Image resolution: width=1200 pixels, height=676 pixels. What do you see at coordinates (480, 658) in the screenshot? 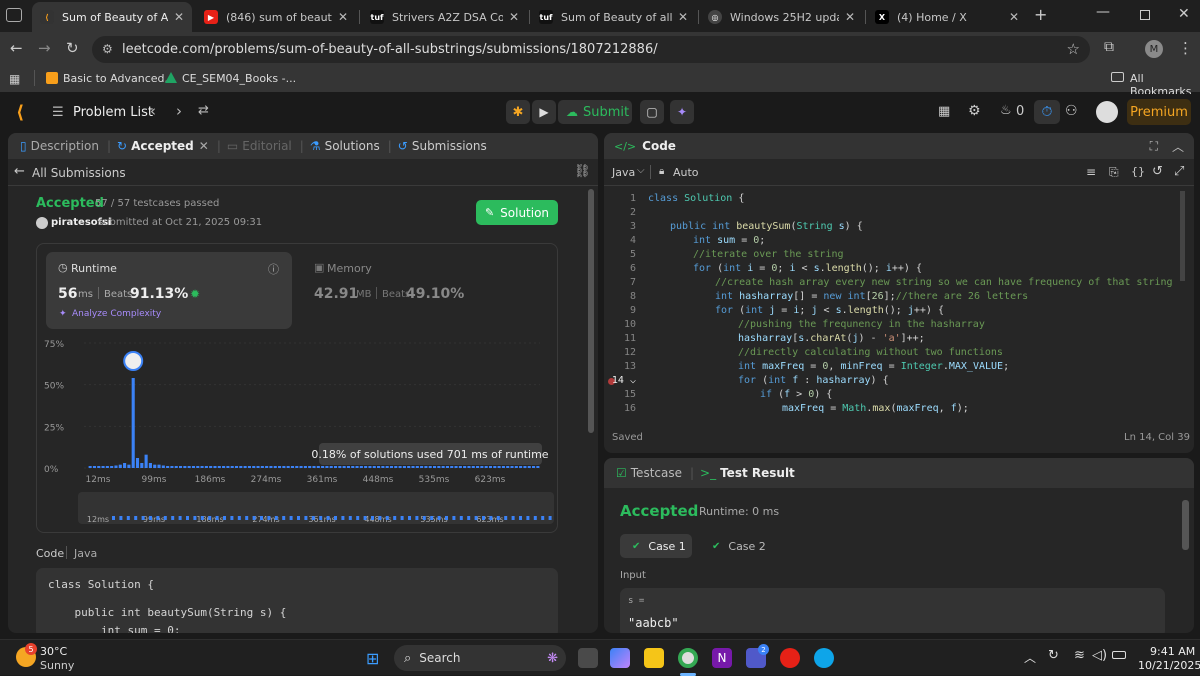
I see `taskbar-search: ⌕ Search ❋` at bounding box center [480, 658].